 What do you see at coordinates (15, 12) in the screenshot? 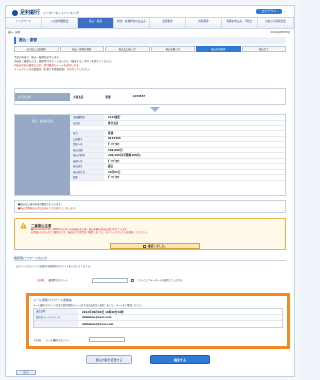
I see `bank-logo-icon` at bounding box center [15, 12].